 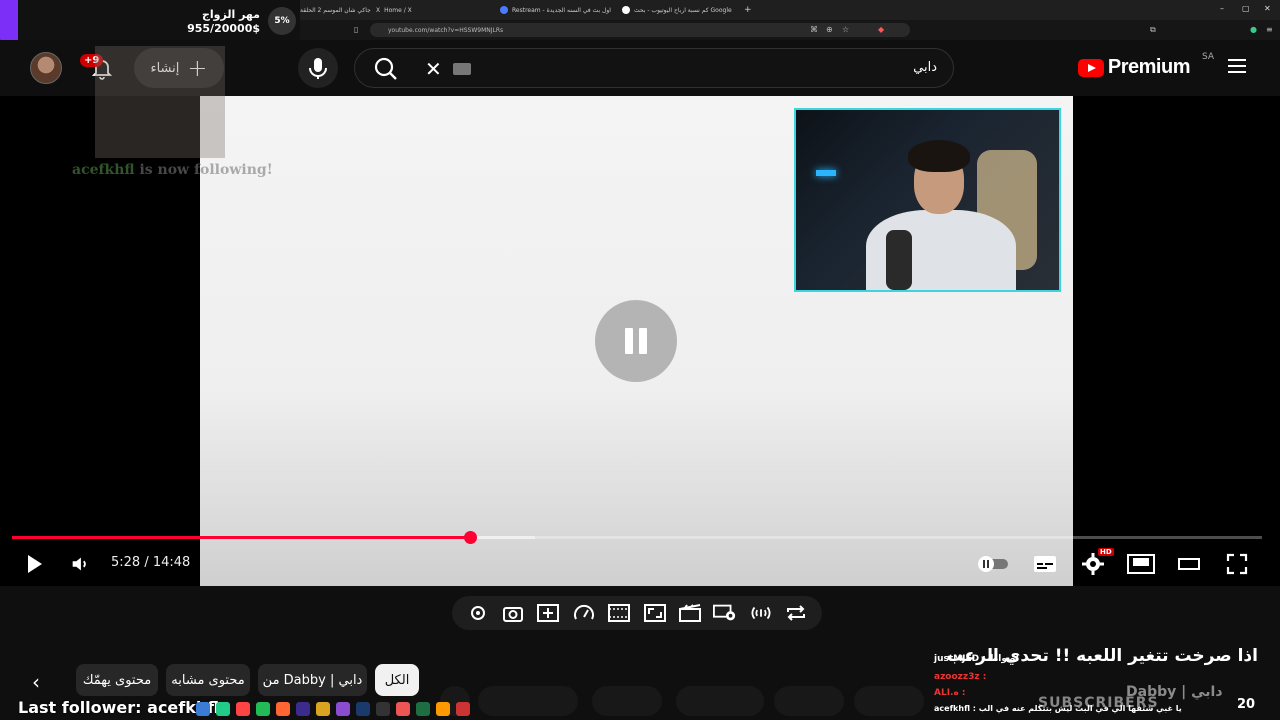 What do you see at coordinates (356, 29) in the screenshot?
I see `bookmark-icon: ▯` at bounding box center [356, 29].